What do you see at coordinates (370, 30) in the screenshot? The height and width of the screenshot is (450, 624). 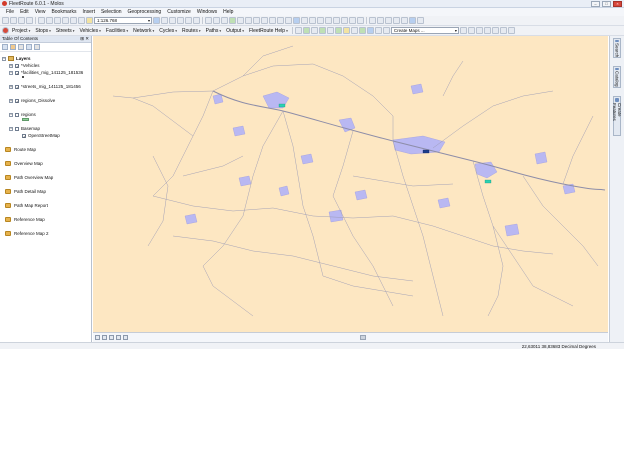 I see `report-tool-icon` at bounding box center [370, 30].